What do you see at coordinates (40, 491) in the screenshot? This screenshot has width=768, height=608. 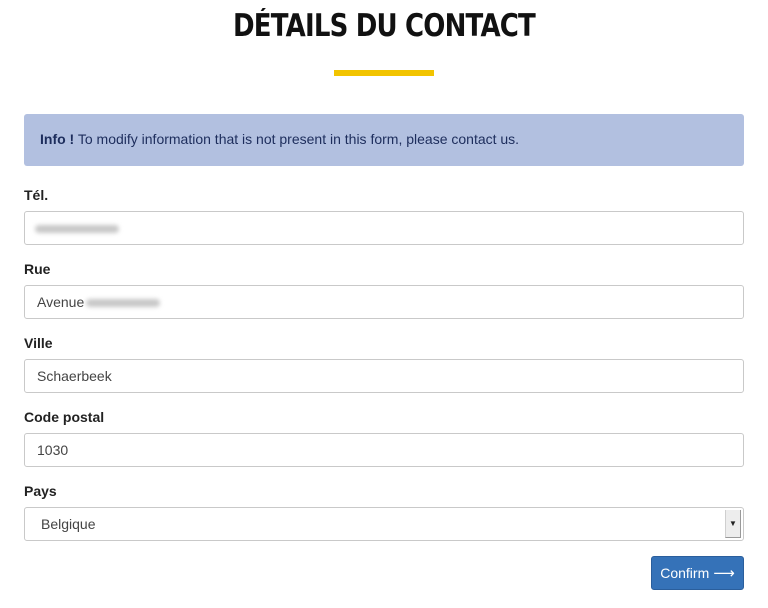 I see `pays-label: Pays` at bounding box center [40, 491].